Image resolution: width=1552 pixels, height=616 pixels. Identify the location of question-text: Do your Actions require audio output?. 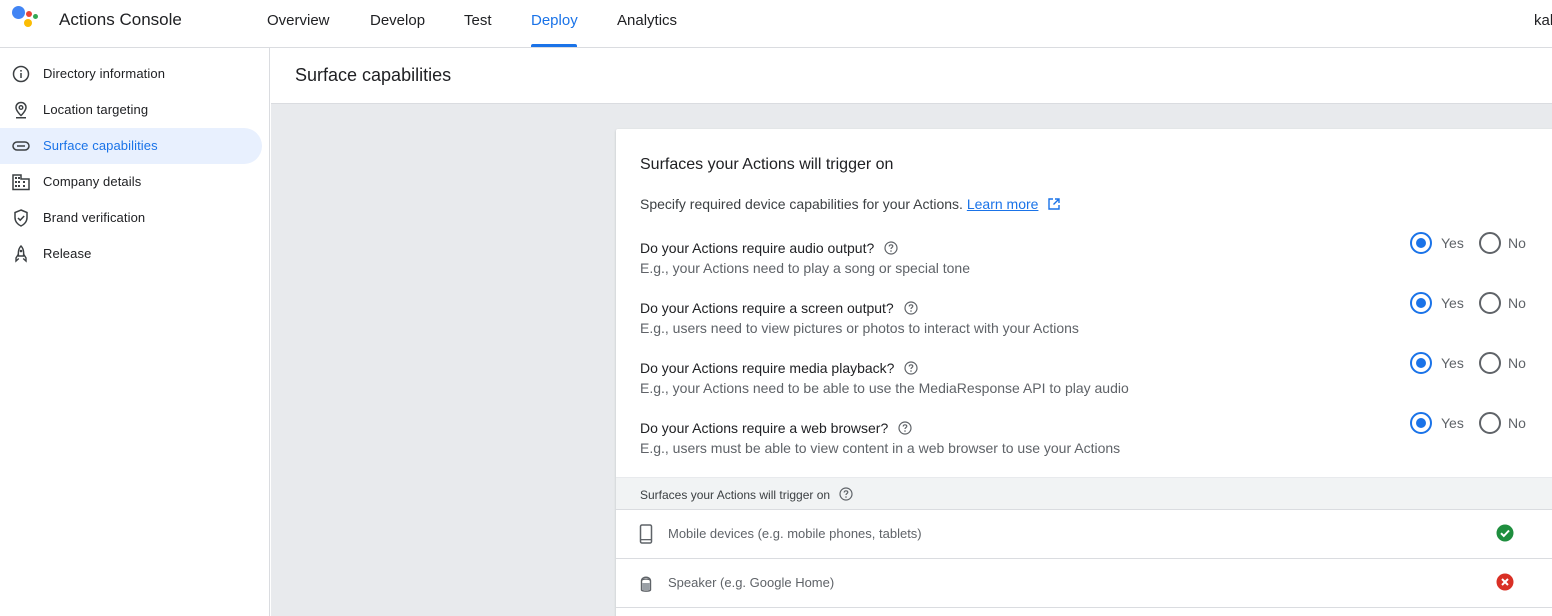
(757, 248).